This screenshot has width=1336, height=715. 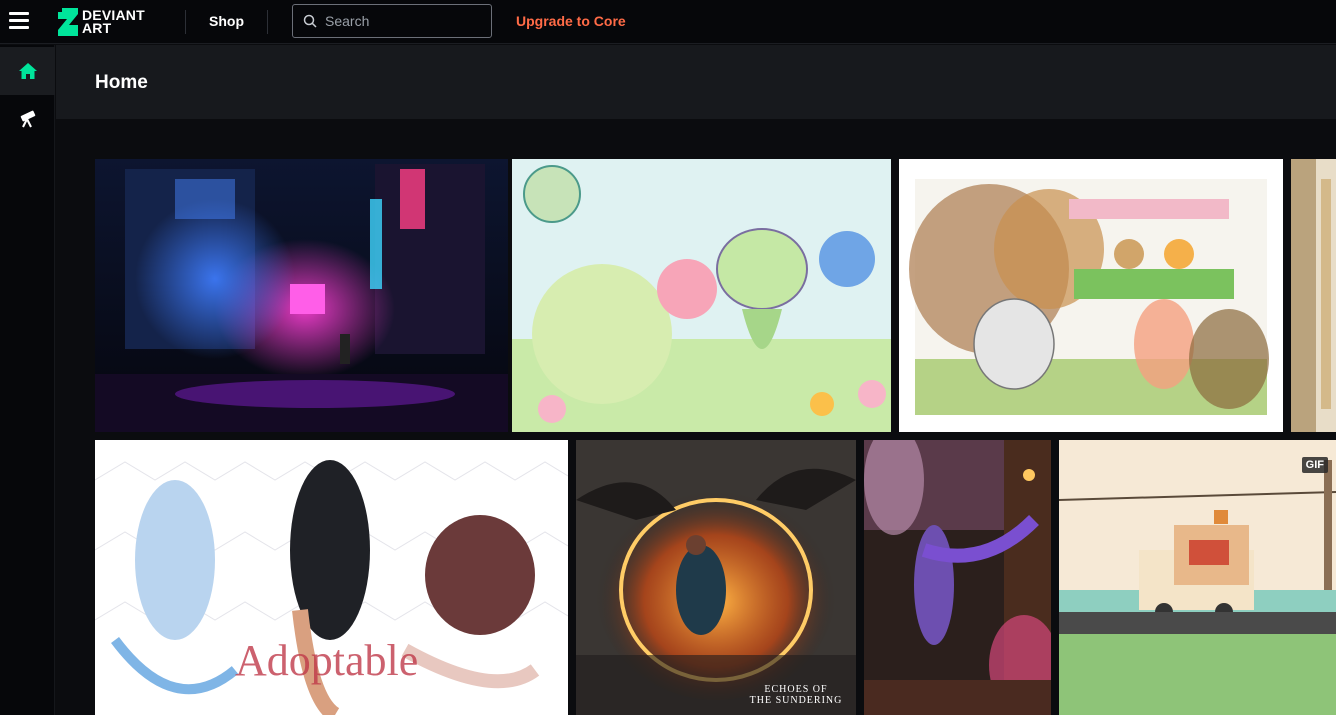 I want to click on adoptables-artwork: Adoptable, so click(x=331, y=577).